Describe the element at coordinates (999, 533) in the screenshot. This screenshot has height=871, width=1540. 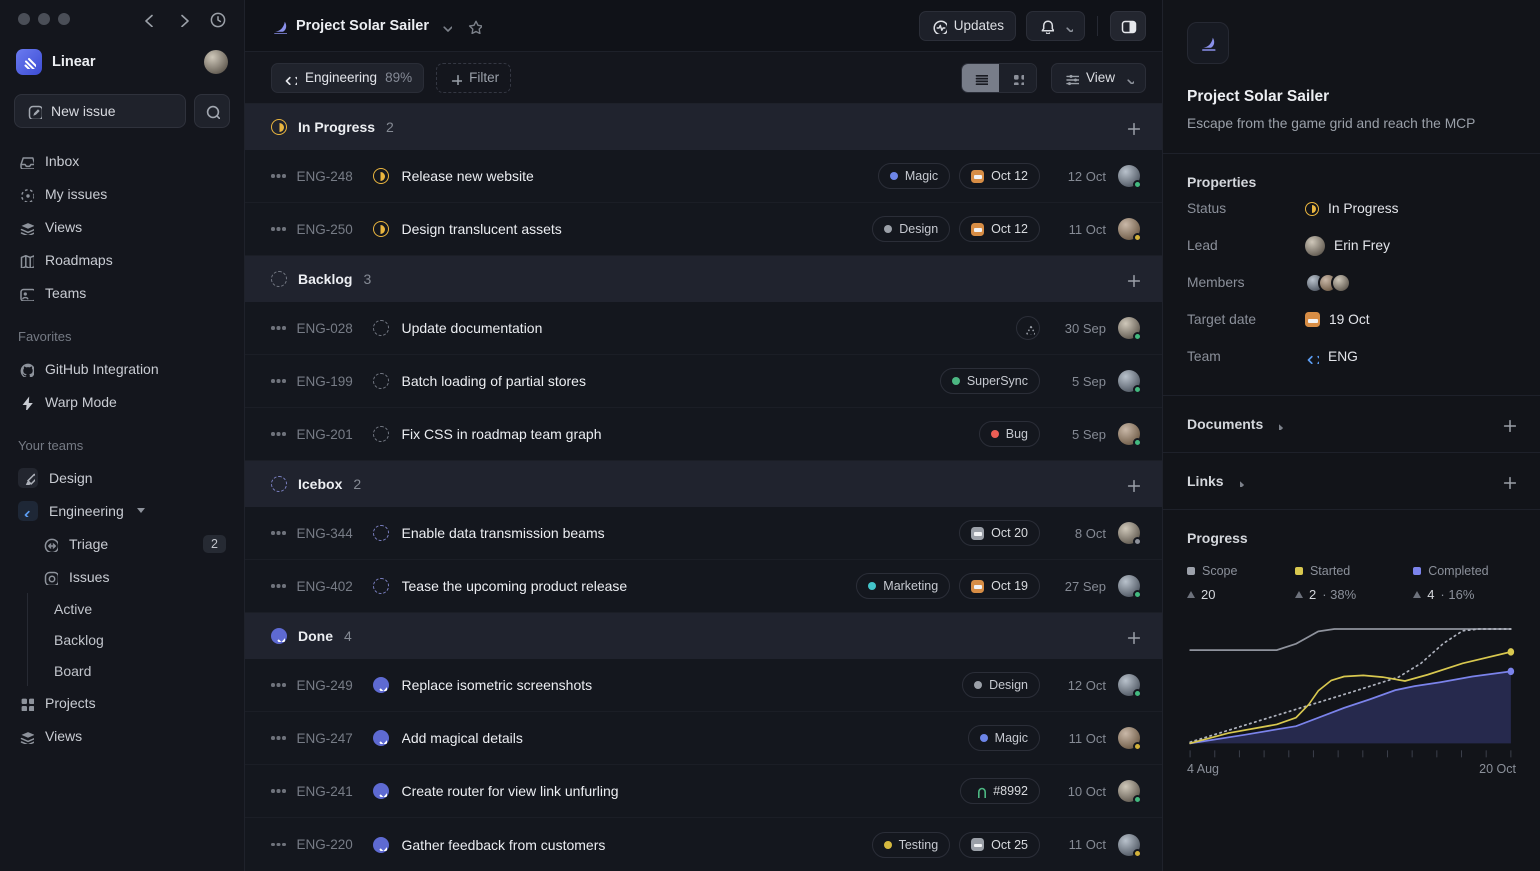
I see `due-date-chip: Oct 20` at that location.